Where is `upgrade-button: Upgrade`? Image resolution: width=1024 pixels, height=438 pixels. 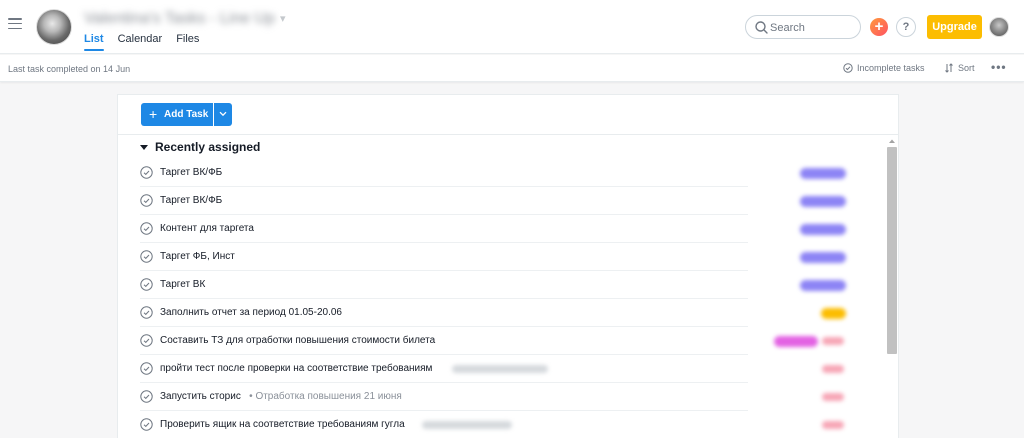
upgrade-button: Upgrade is located at coordinates (954, 27).